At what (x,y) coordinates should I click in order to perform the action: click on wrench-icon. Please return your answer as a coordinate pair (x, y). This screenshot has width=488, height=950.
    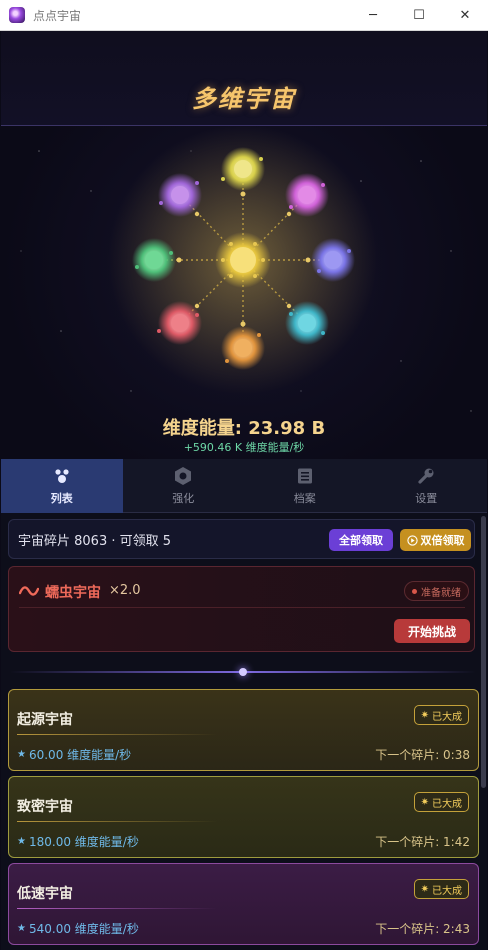
    Looking at the image, I should click on (426, 476).